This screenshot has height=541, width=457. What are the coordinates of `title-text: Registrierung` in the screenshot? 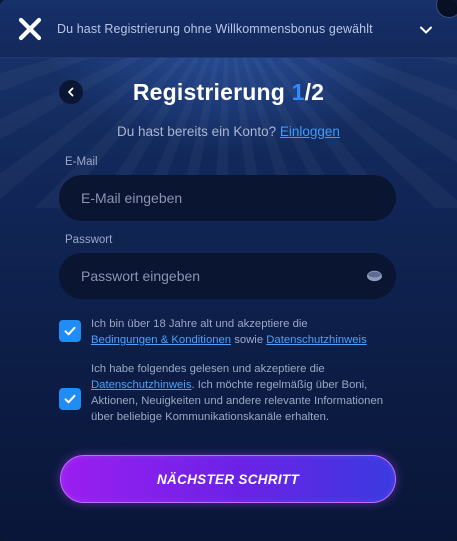 It's located at (212, 92).